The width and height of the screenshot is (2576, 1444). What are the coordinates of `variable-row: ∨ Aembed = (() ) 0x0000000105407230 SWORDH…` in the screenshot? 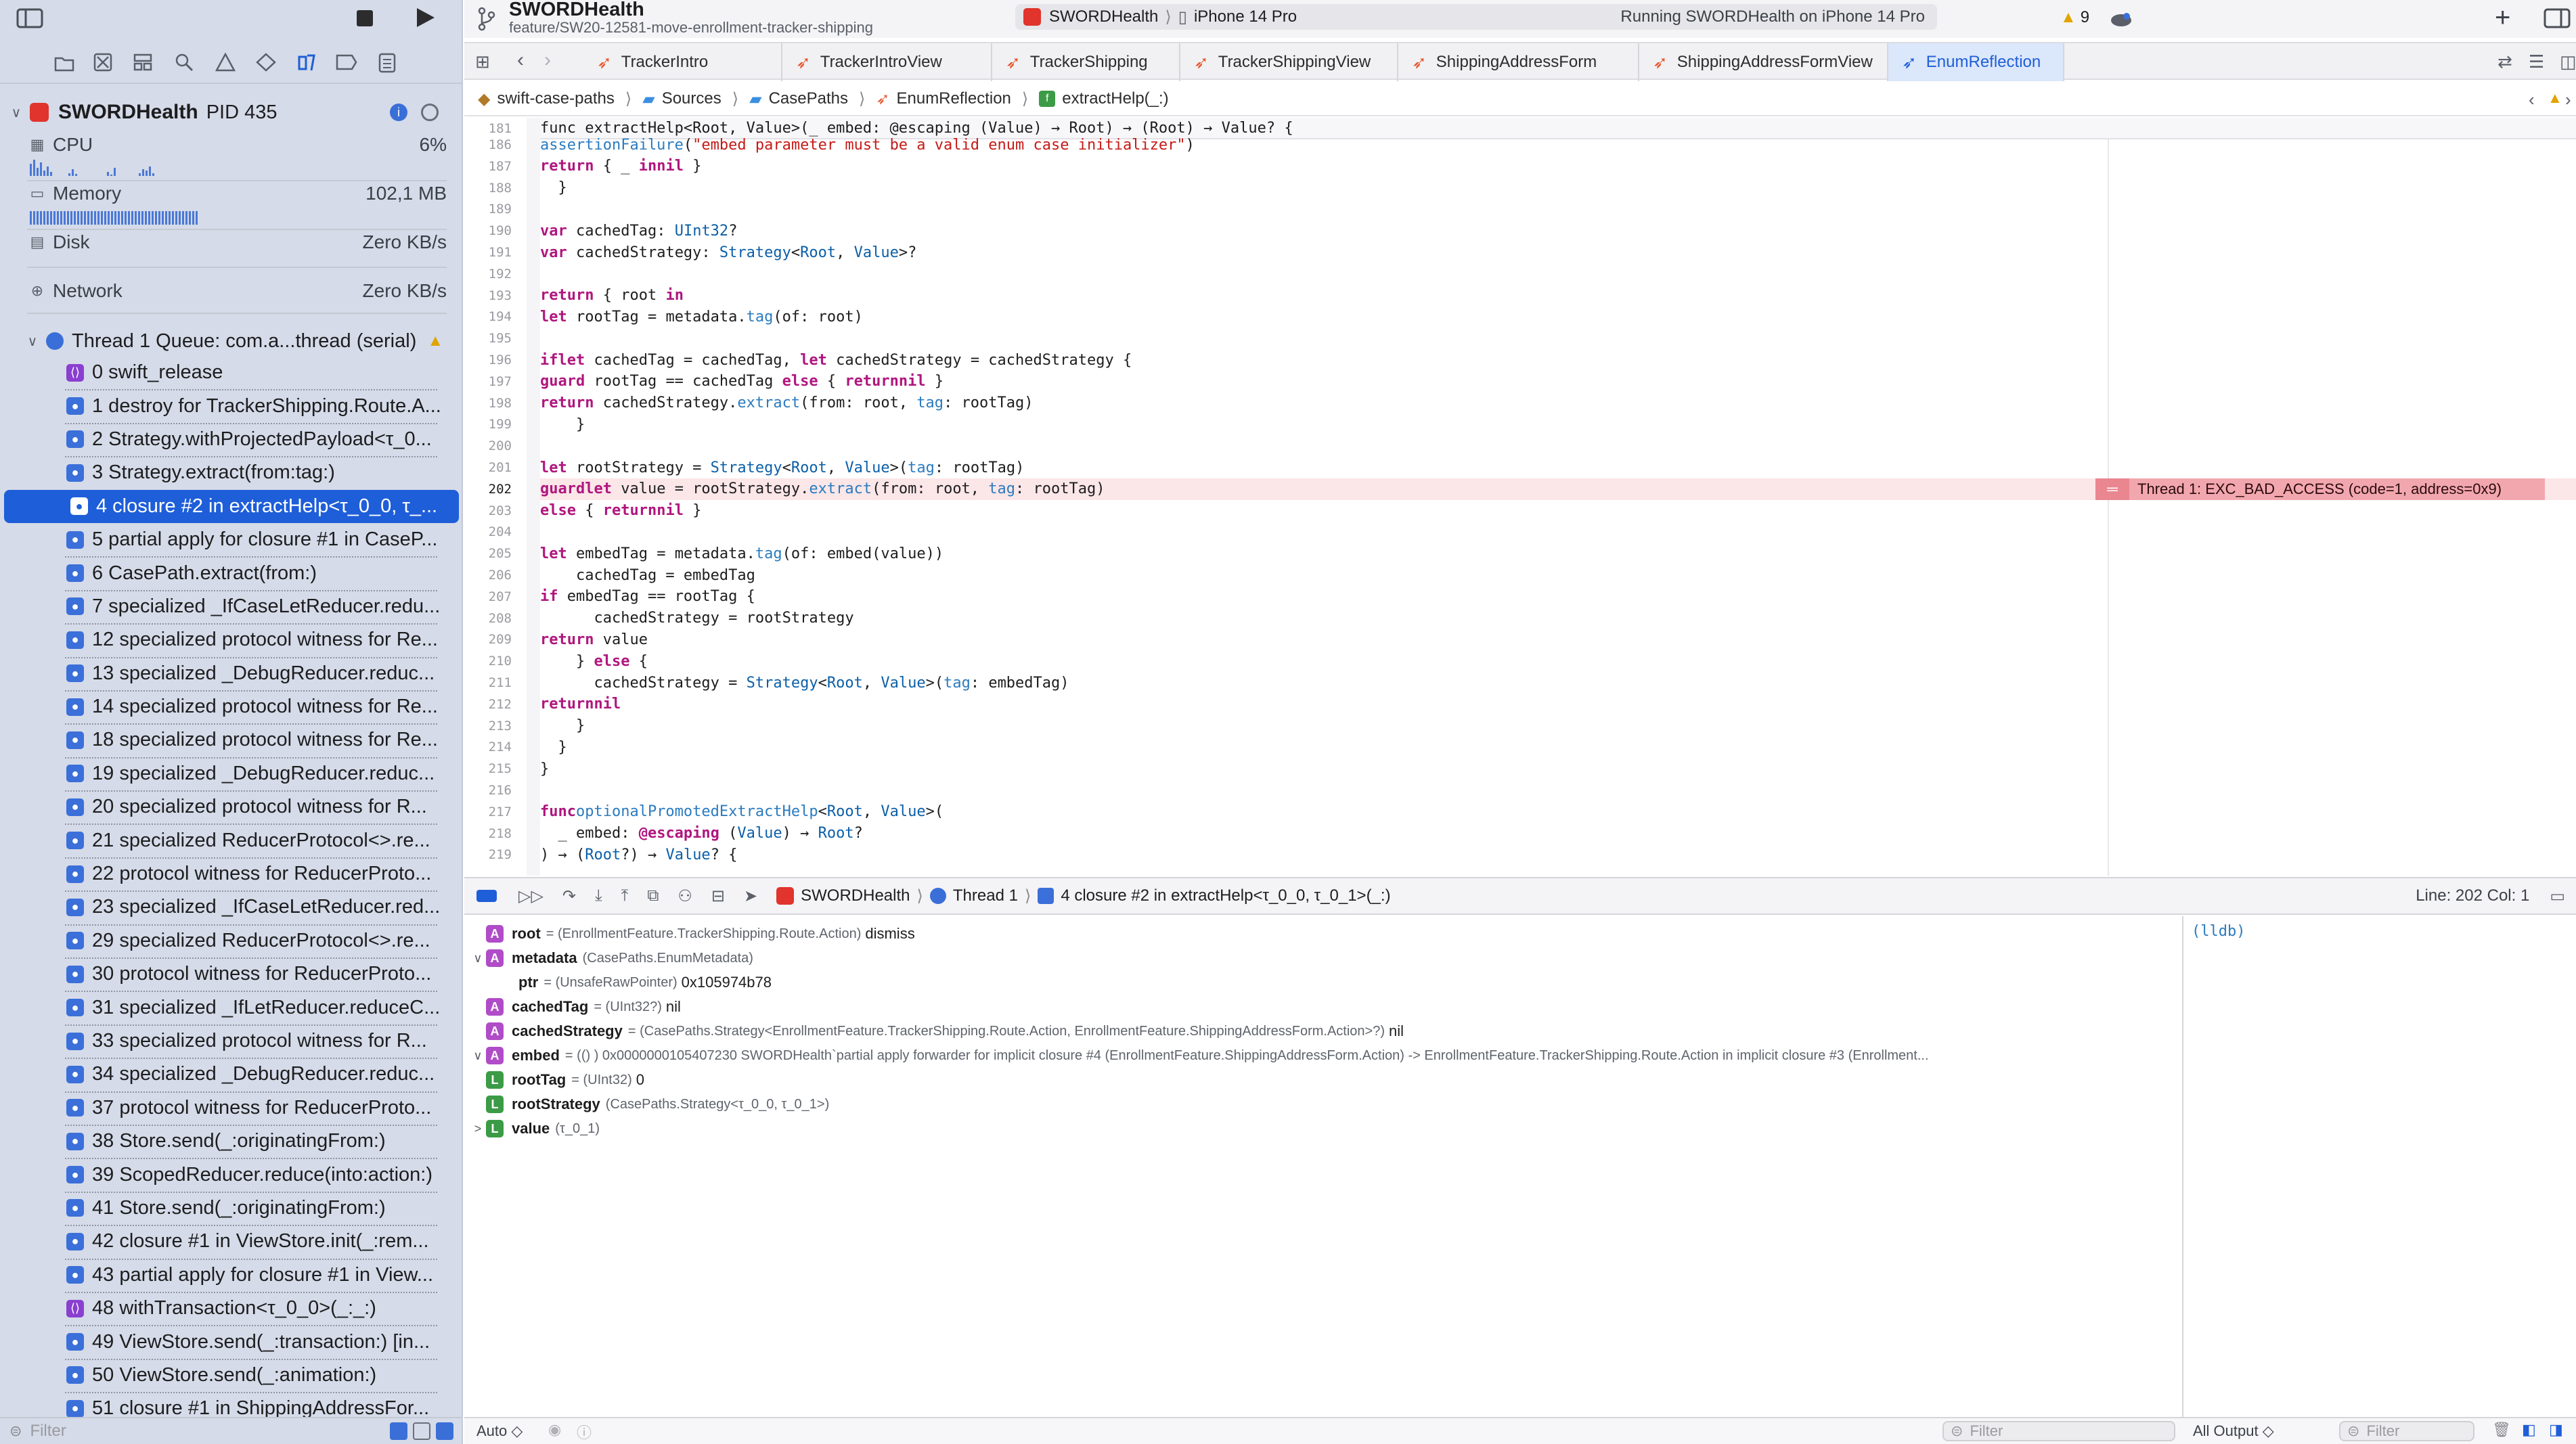 It's located at (1322, 1055).